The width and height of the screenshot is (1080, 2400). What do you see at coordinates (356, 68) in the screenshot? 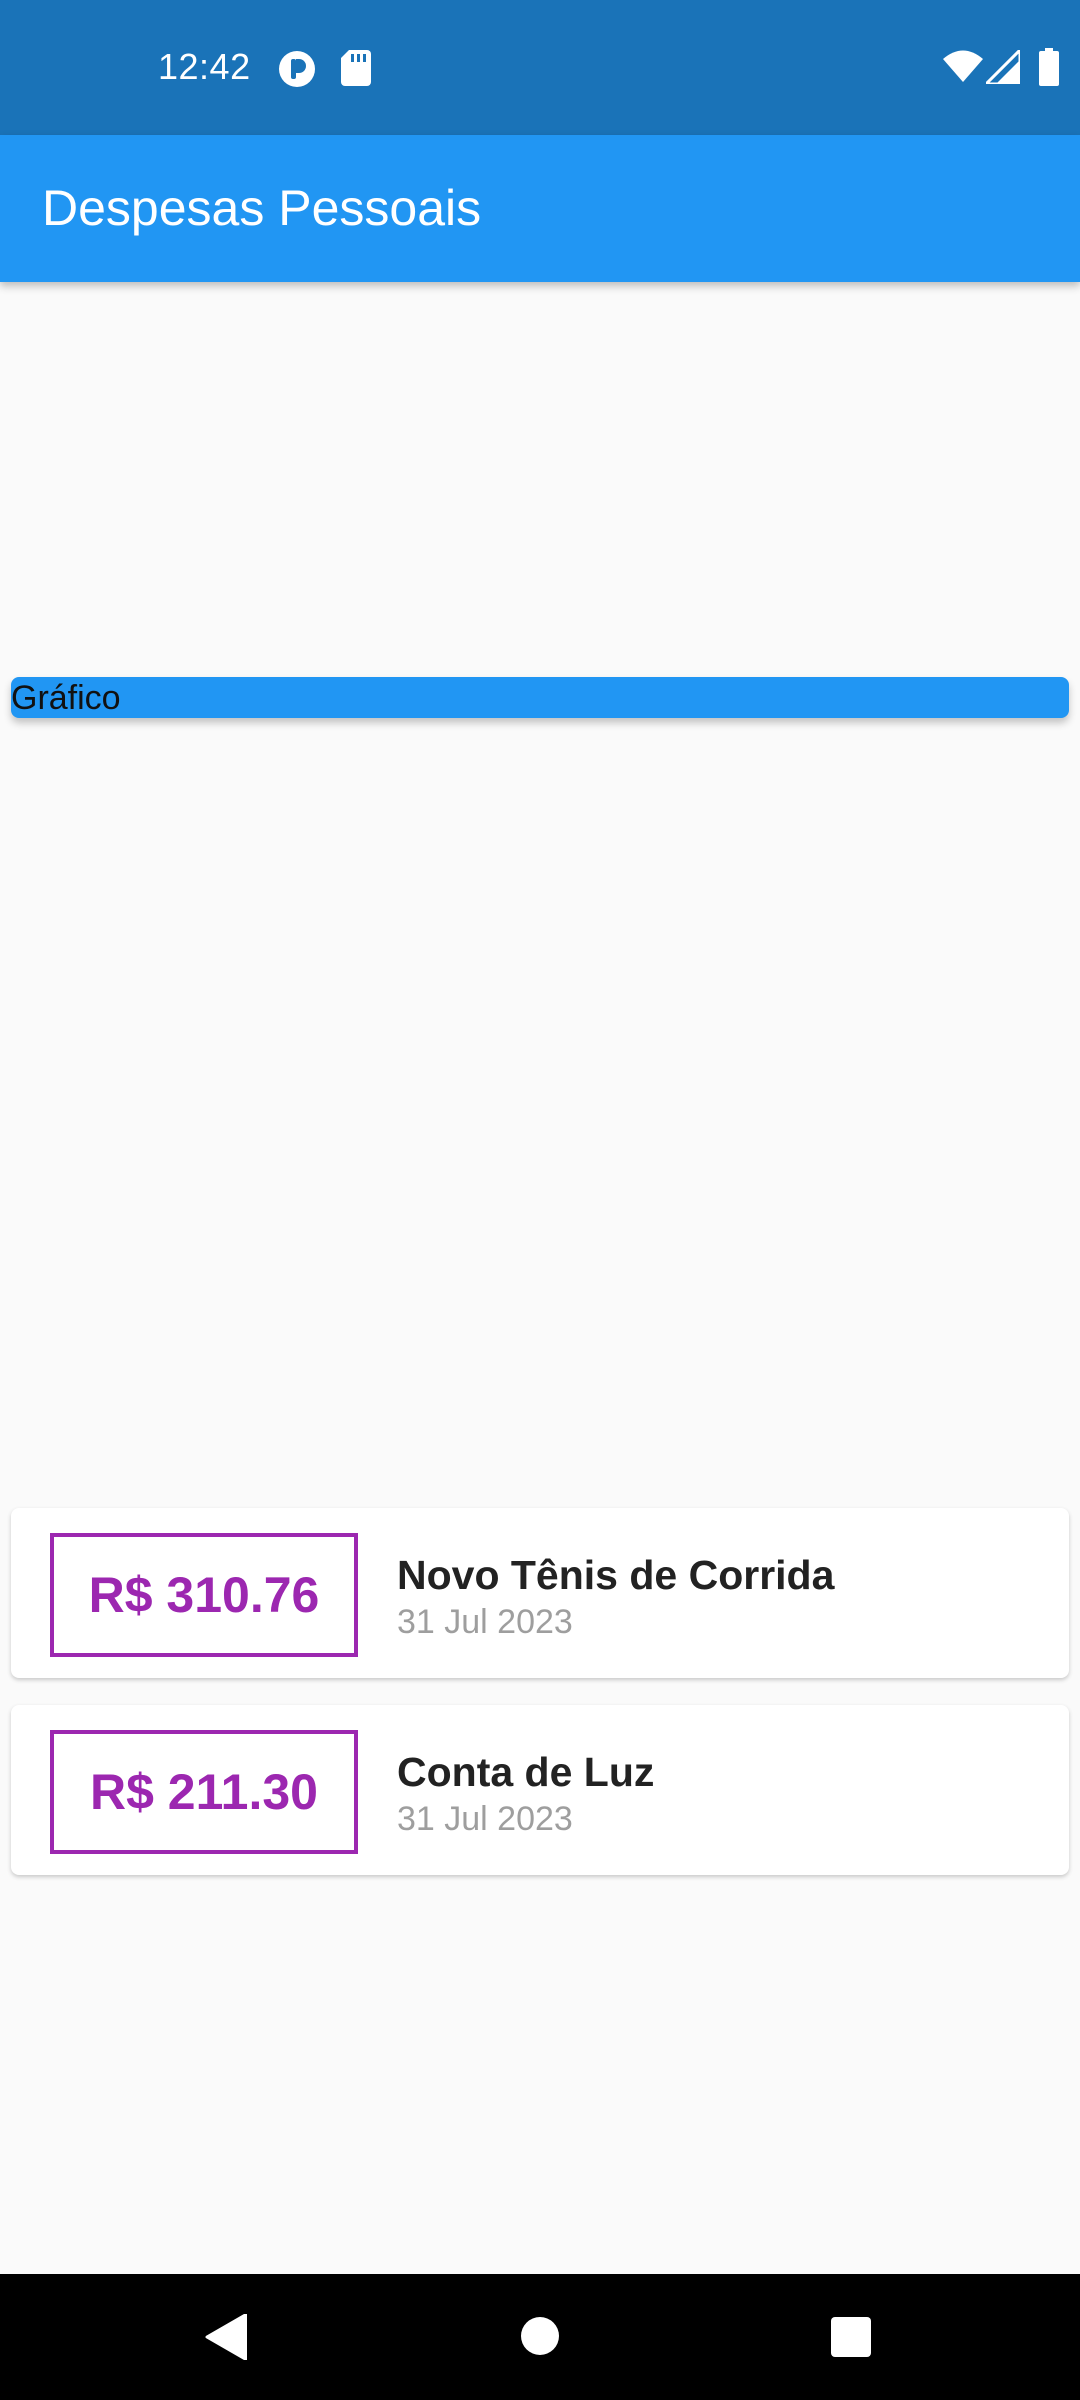
I see `sd-card-icon` at bounding box center [356, 68].